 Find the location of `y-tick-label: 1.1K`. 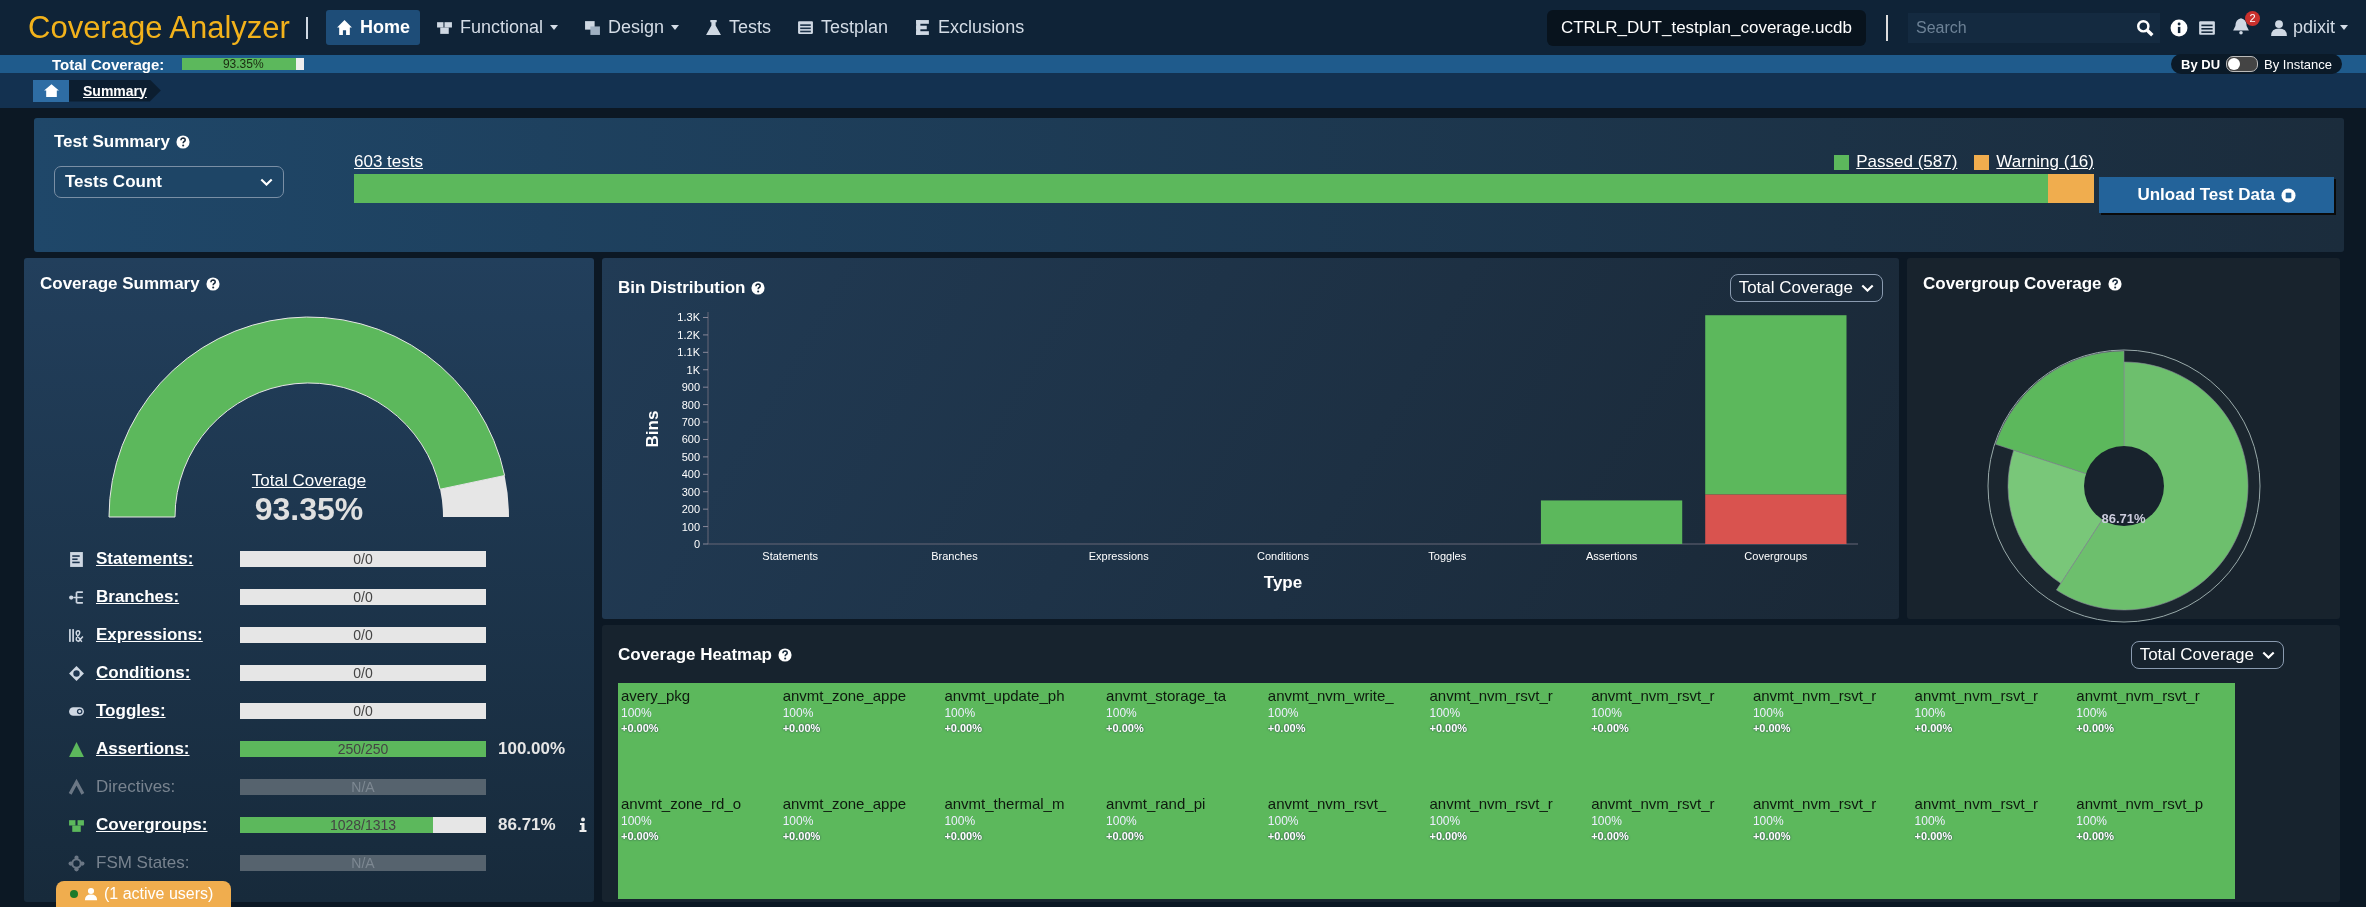

y-tick-label: 1.1K is located at coordinates (688, 352).